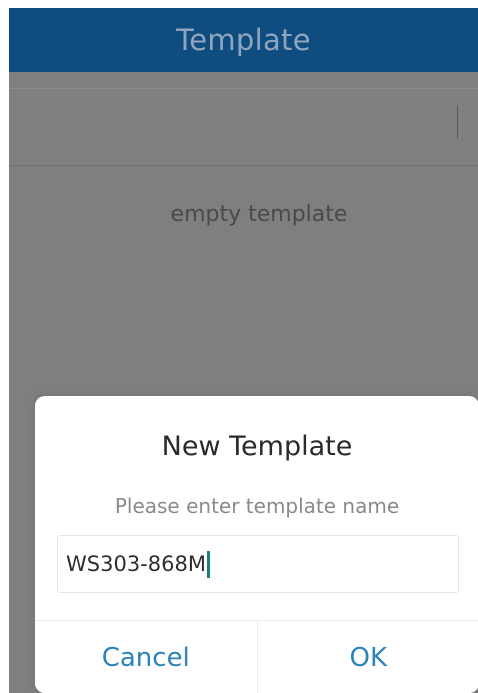  I want to click on search-divider, so click(457, 122).